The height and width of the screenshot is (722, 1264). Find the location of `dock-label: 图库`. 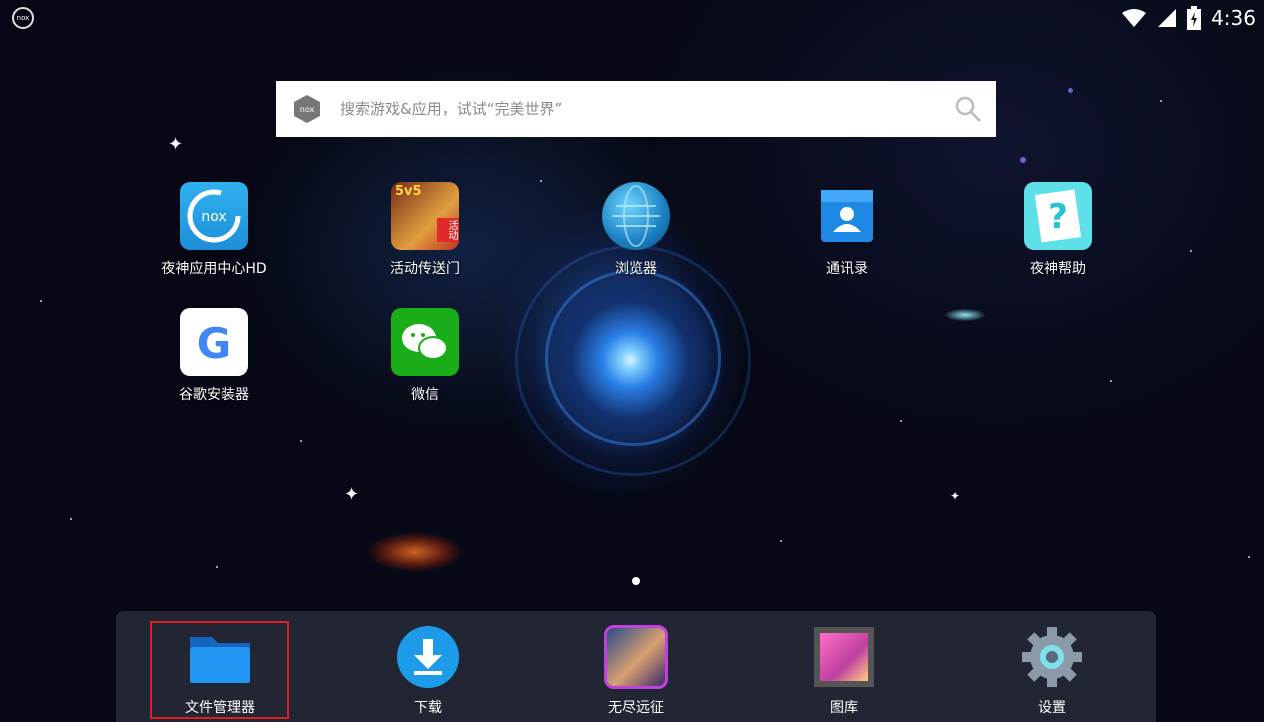

dock-label: 图库 is located at coordinates (844, 708).